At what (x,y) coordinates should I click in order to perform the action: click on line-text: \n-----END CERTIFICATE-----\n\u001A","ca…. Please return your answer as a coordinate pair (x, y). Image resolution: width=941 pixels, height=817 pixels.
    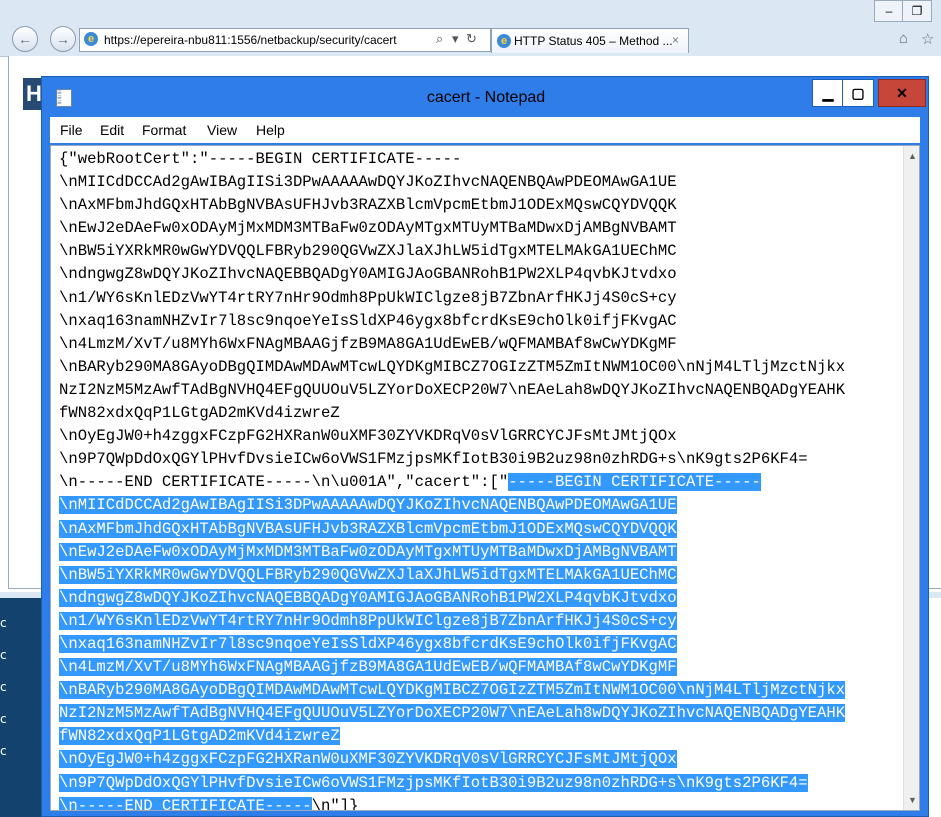
    Looking at the image, I should click on (284, 482).